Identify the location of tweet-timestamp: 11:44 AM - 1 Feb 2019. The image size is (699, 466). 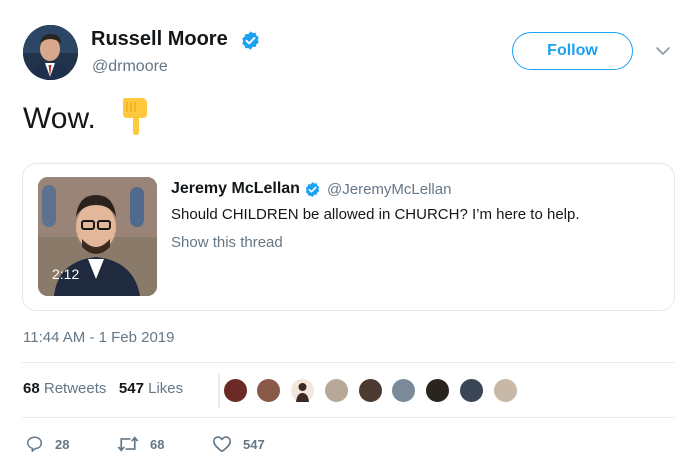
(99, 337).